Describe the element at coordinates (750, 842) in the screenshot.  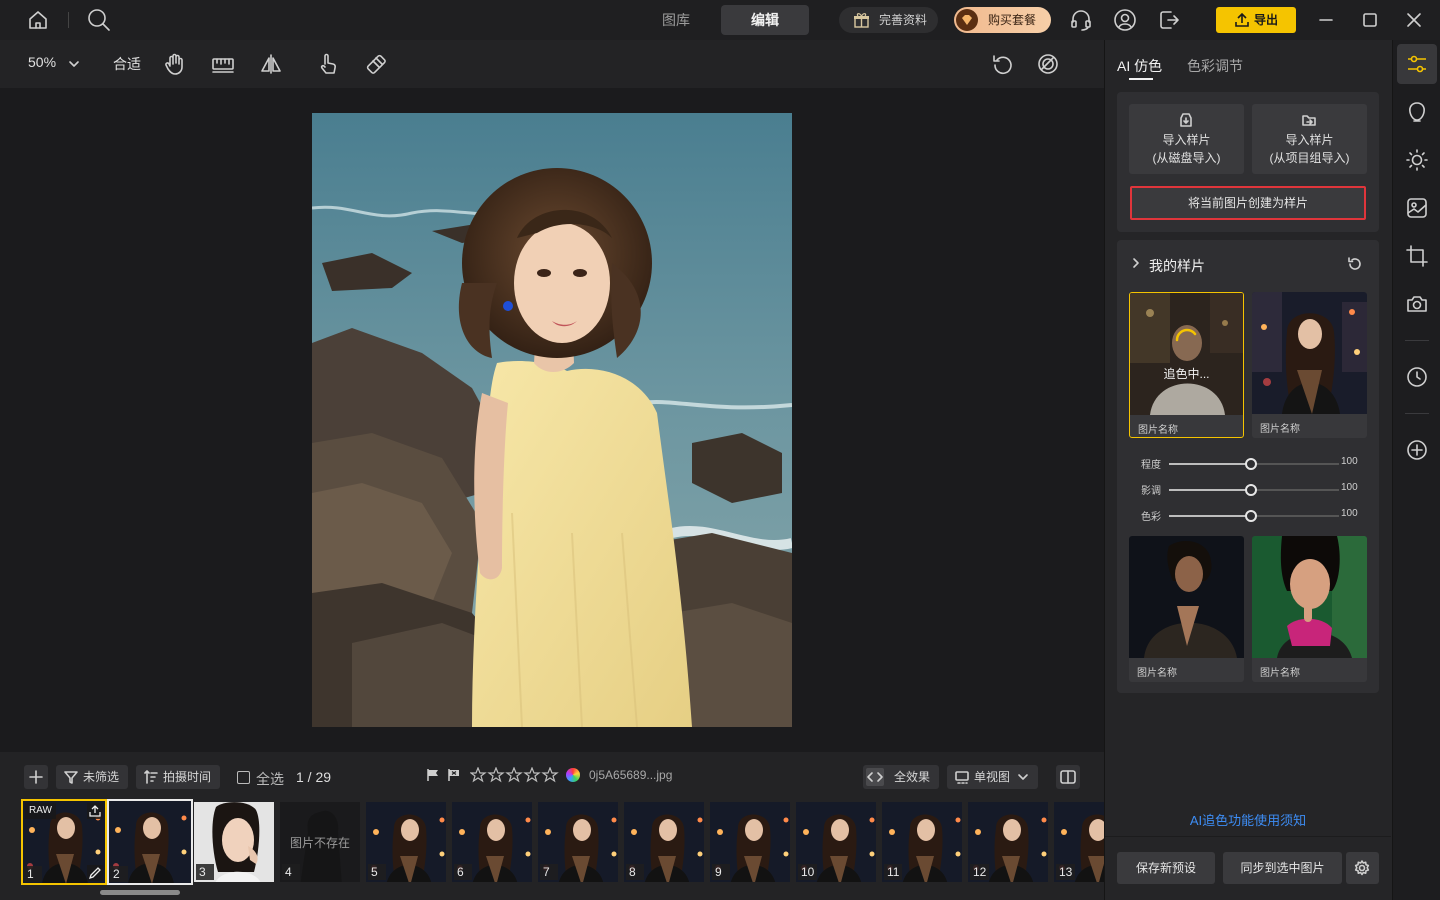
I see `filmstrip-thumb: 9` at that location.